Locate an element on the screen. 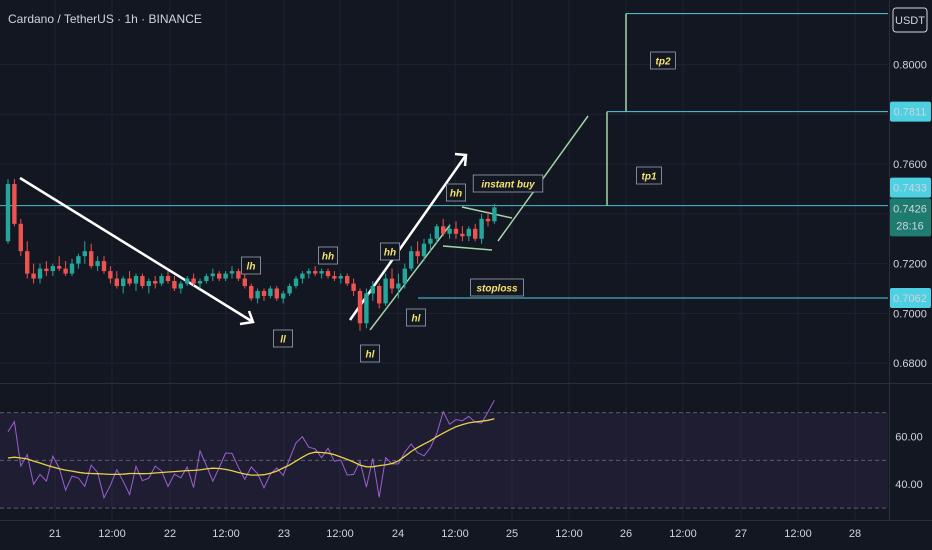  time-tick-label: 21 is located at coordinates (55, 534).